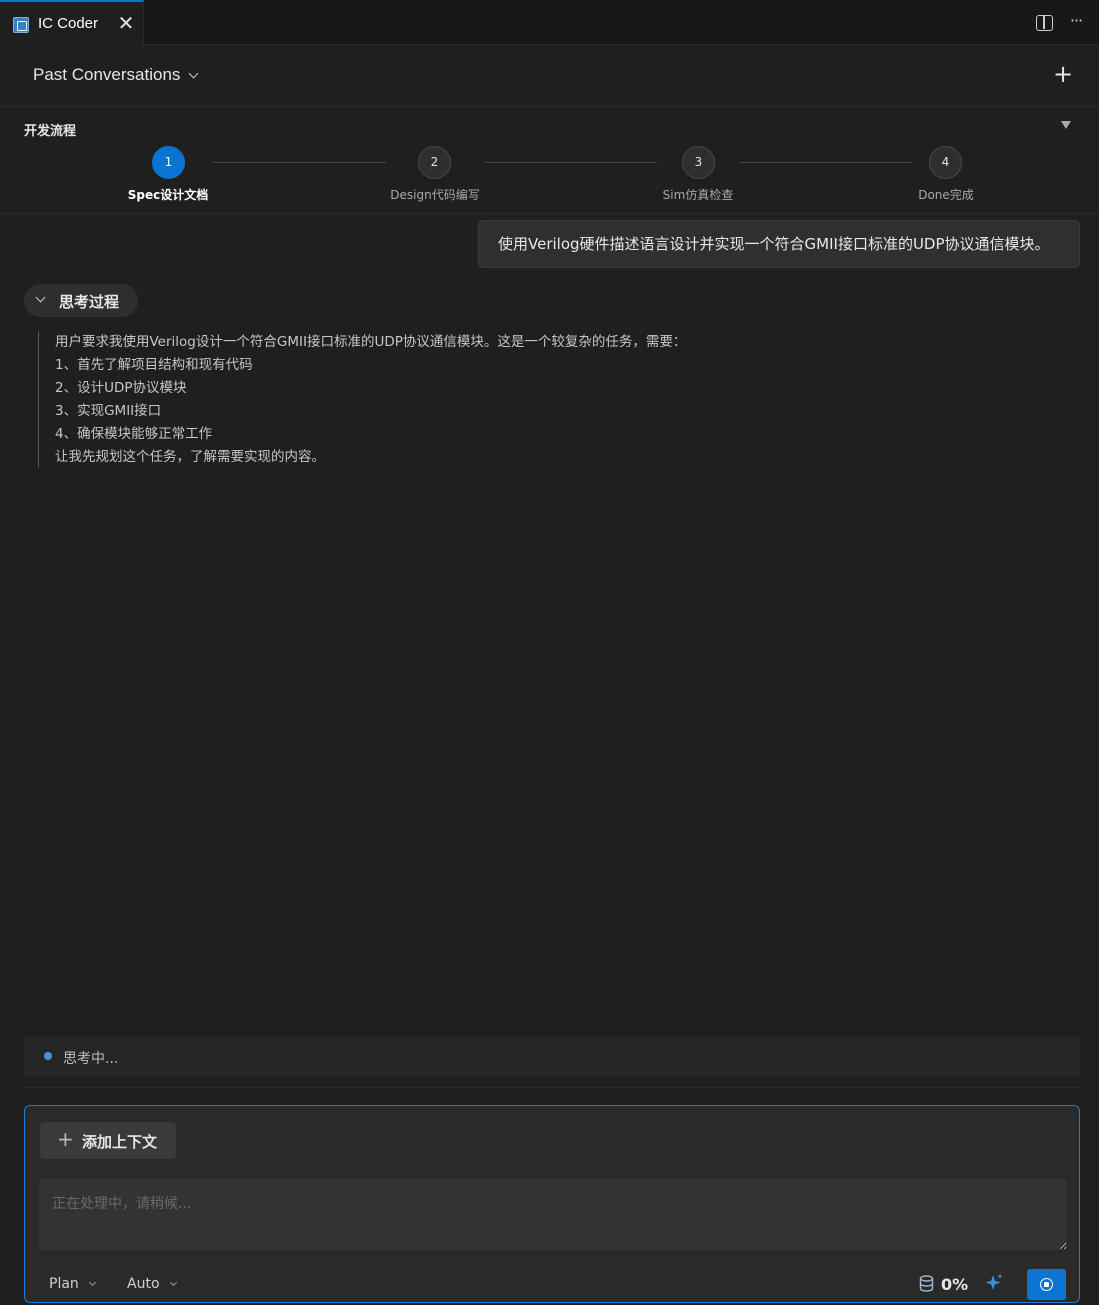 The image size is (1099, 1305). I want to click on step-3-label: Sim仿真检查, so click(698, 195).